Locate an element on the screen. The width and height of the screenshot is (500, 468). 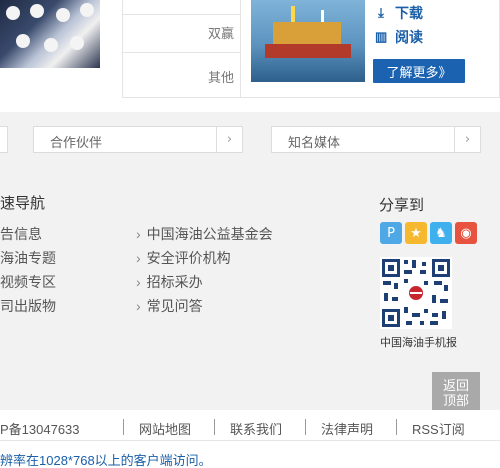
resolution-notice: 辨率在1028*768以上的客户端访问。 is located at coordinates (106, 460).